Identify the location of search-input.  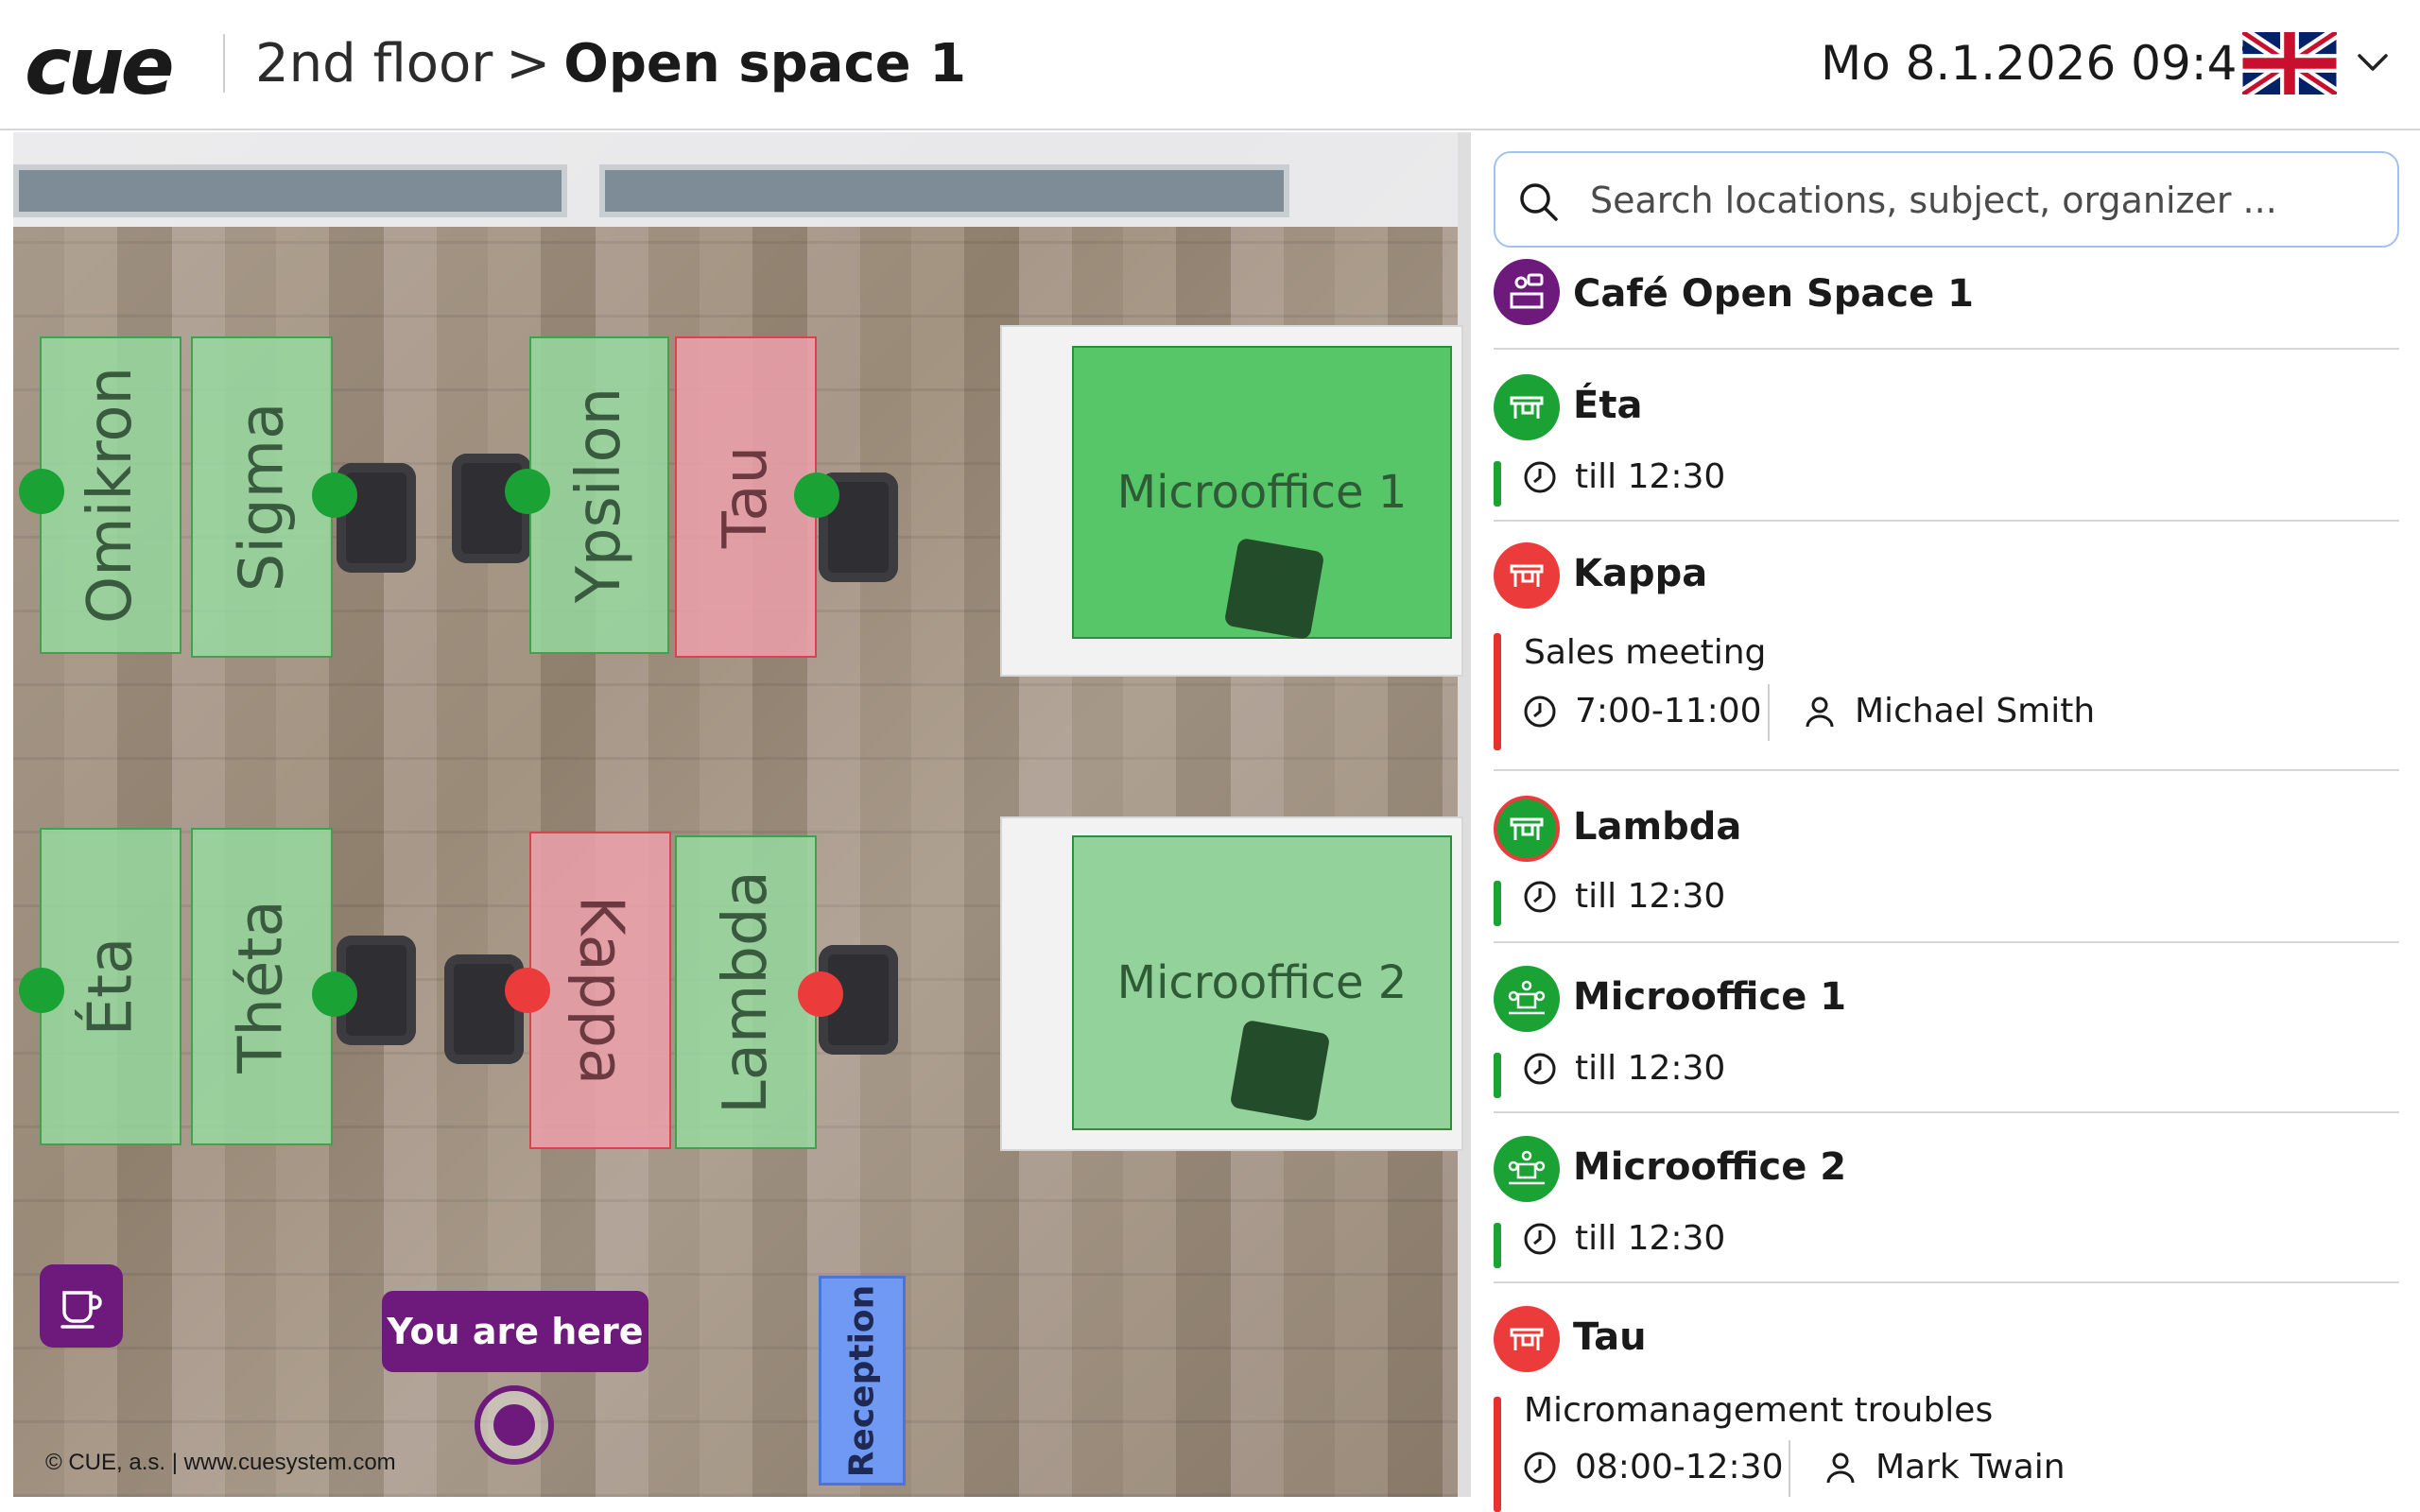
(1977, 200).